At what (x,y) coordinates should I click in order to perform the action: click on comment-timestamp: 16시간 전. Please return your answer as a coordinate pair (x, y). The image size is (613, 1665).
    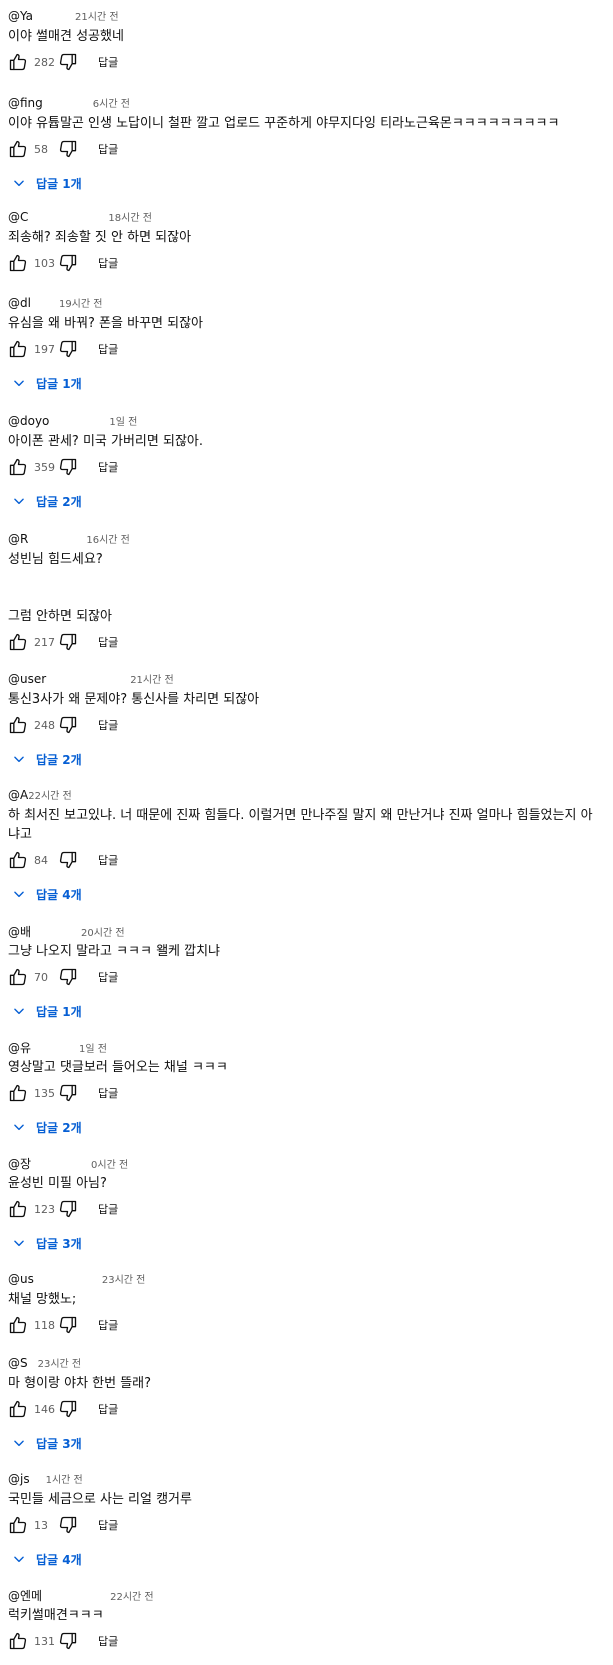
    Looking at the image, I should click on (108, 538).